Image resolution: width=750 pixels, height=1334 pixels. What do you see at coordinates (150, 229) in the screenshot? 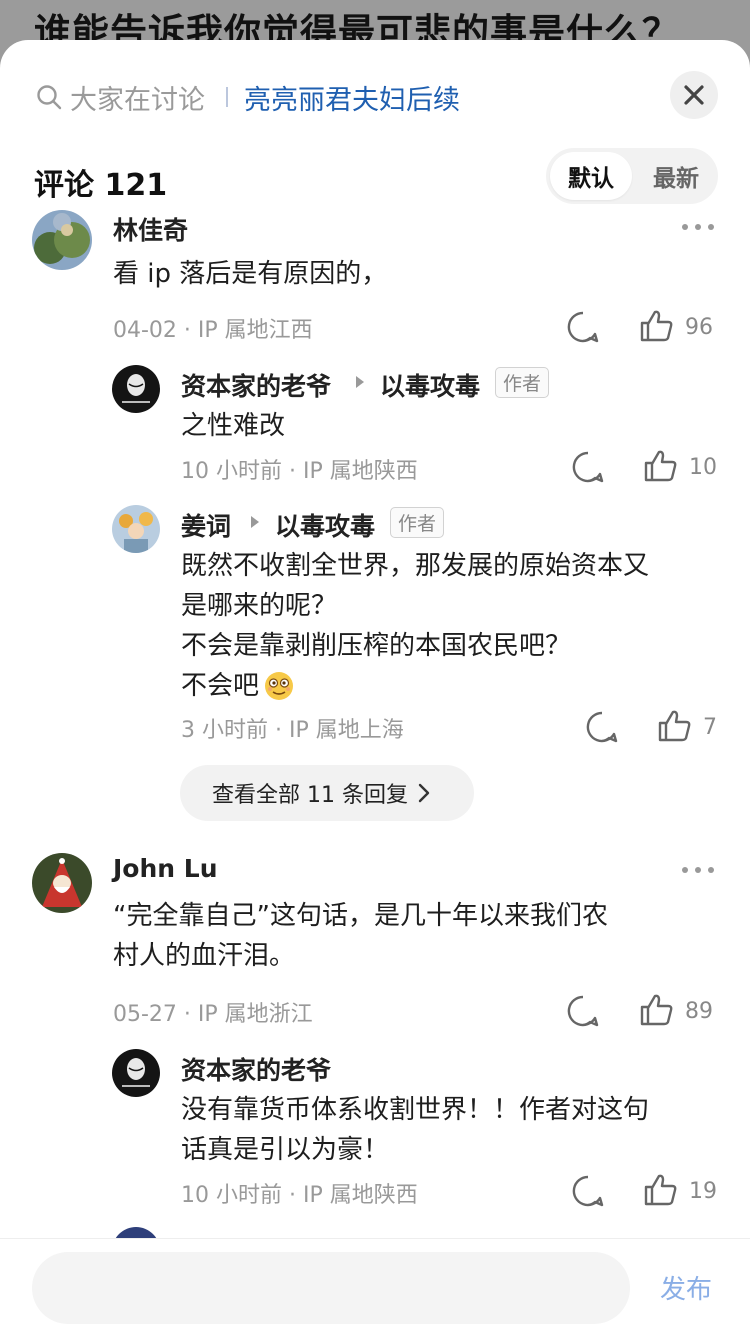
I see `commenter-name: 林佳奇` at bounding box center [150, 229].